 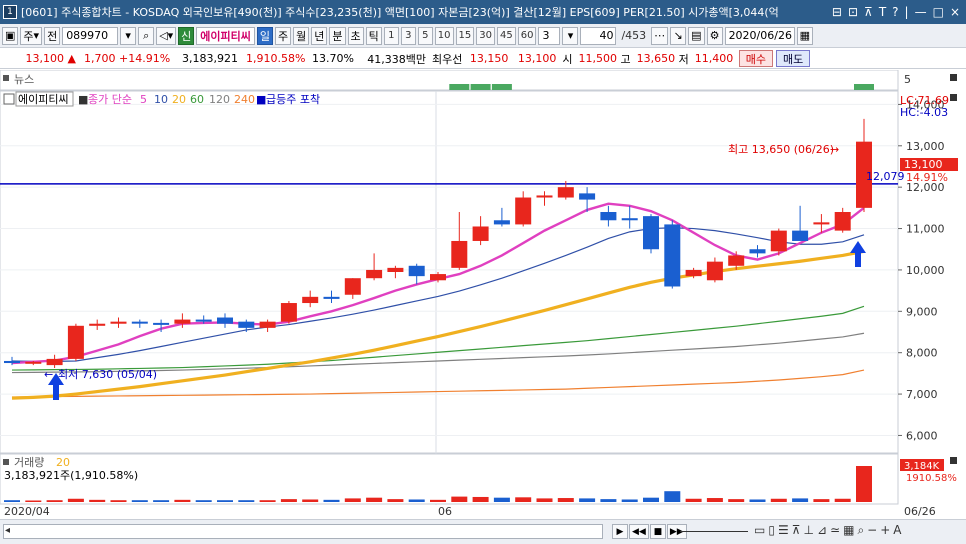 I want to click on mode-select: 주 ▾, so click(x=31, y=35).